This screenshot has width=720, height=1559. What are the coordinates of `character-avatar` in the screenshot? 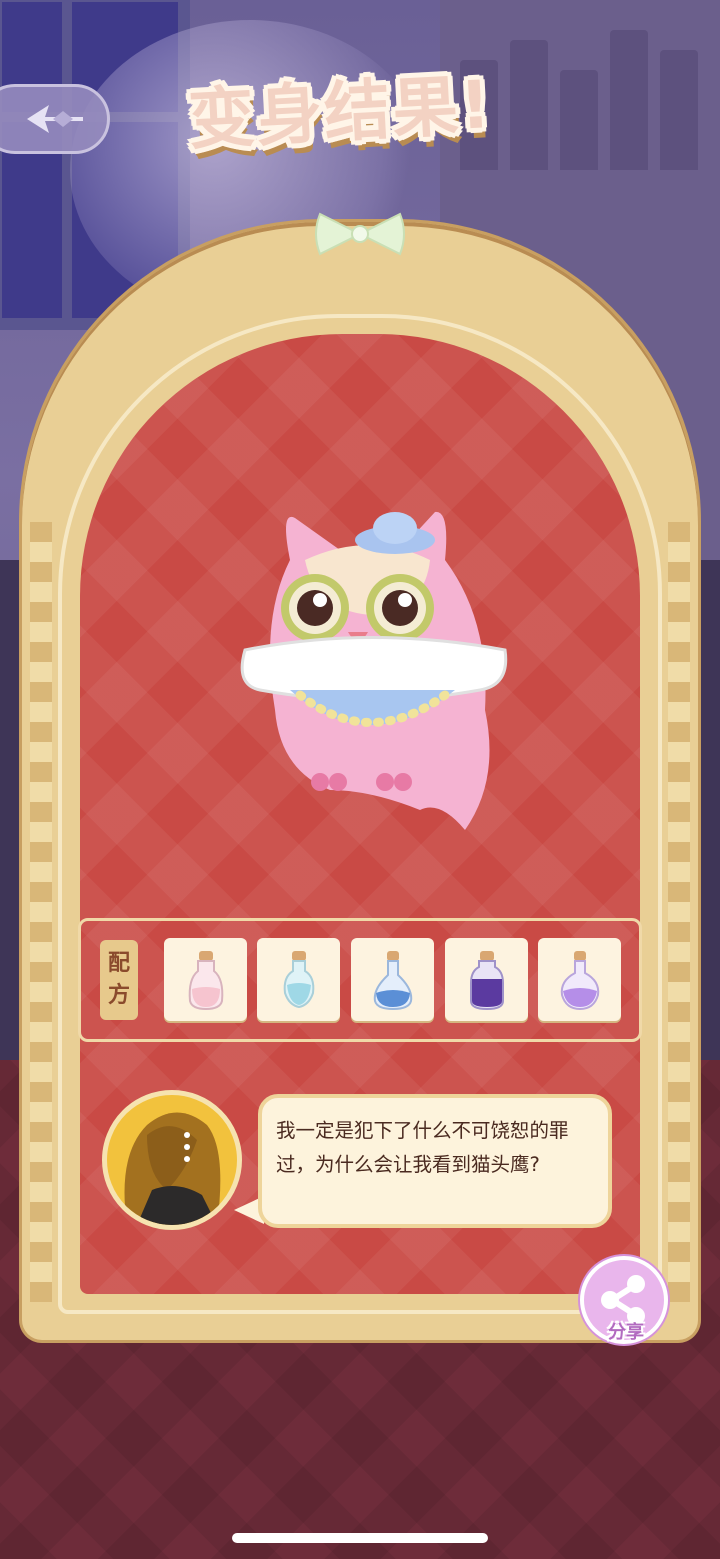 It's located at (172, 1160).